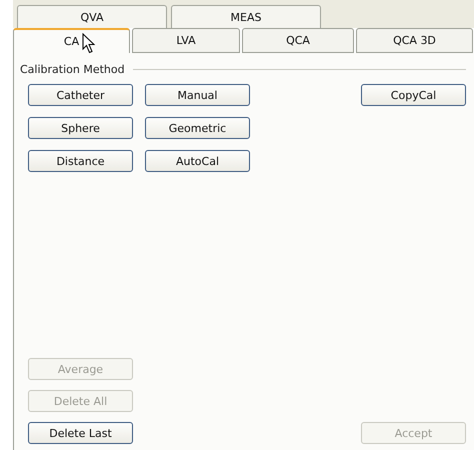 This screenshot has width=474, height=450. What do you see at coordinates (80, 95) in the screenshot?
I see `method-button: Catheter` at bounding box center [80, 95].